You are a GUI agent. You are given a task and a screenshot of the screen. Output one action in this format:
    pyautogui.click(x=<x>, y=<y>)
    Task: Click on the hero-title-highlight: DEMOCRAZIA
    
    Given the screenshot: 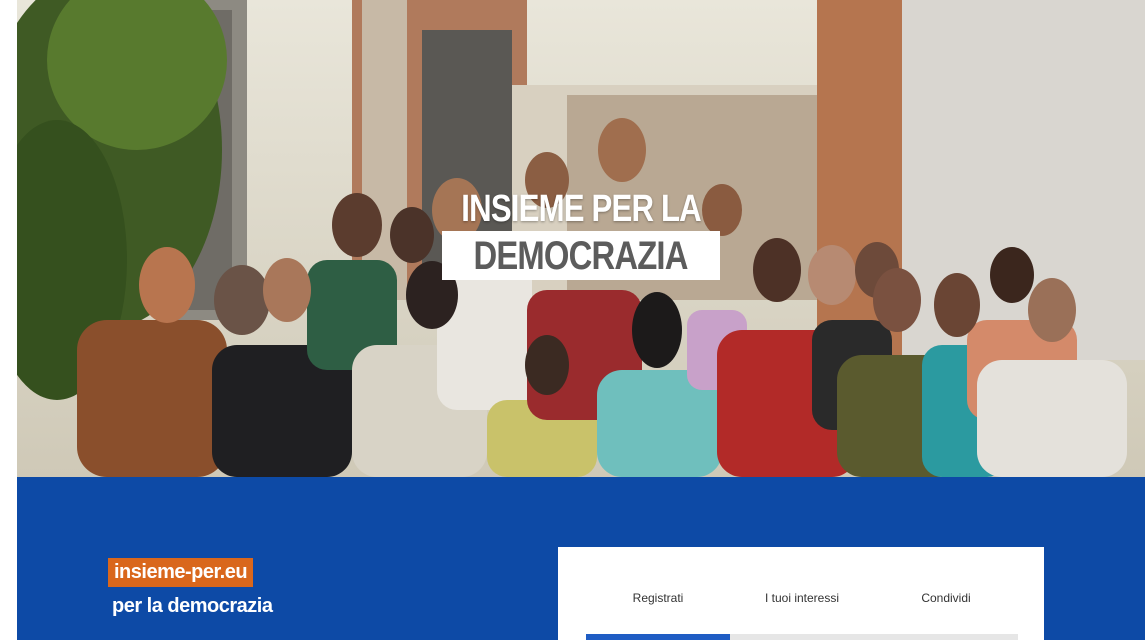 What is the action you would take?
    pyautogui.click(x=581, y=255)
    